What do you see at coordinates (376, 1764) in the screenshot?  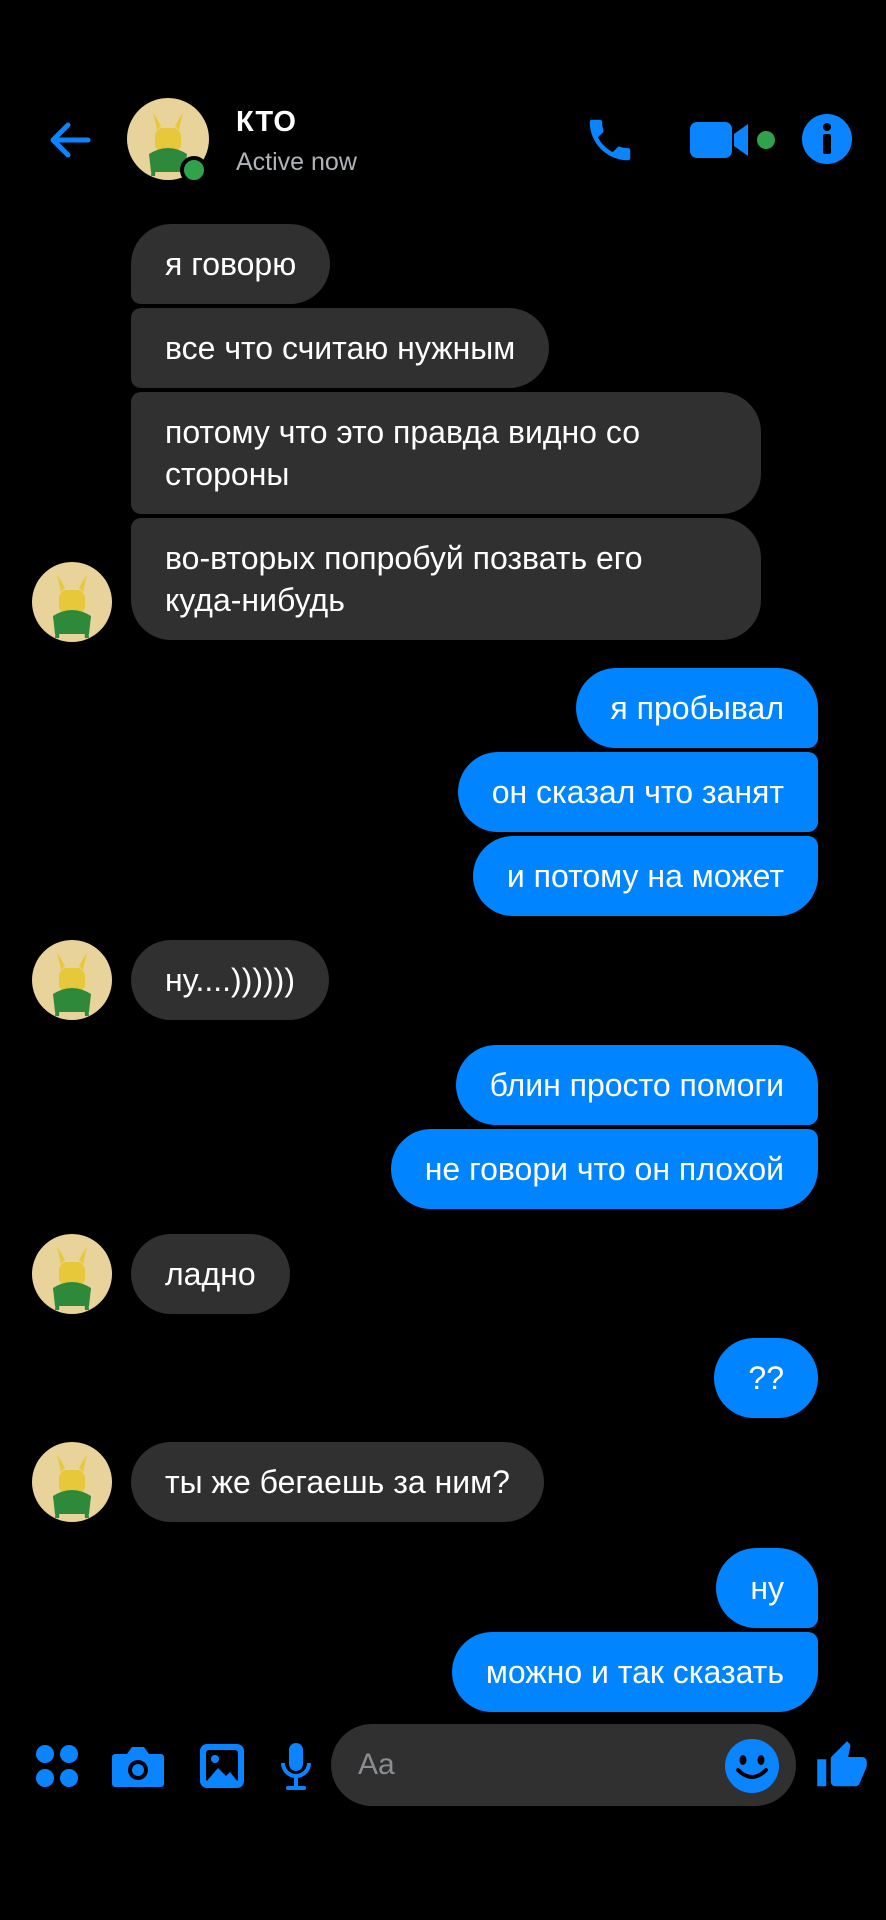 I see `message-input-placeholder: Aa` at bounding box center [376, 1764].